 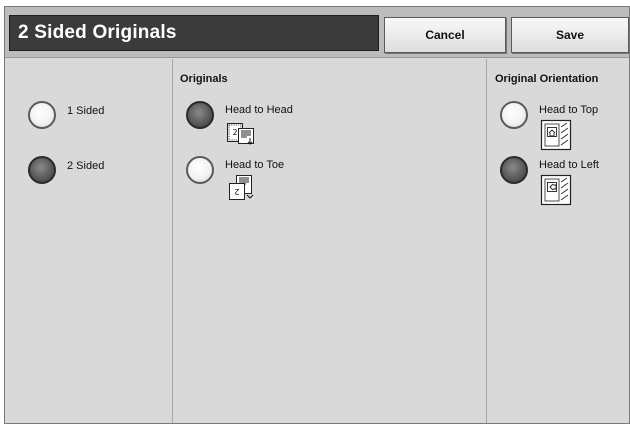 I want to click on option-head-to-top: Head to Top, so click(x=562, y=127).